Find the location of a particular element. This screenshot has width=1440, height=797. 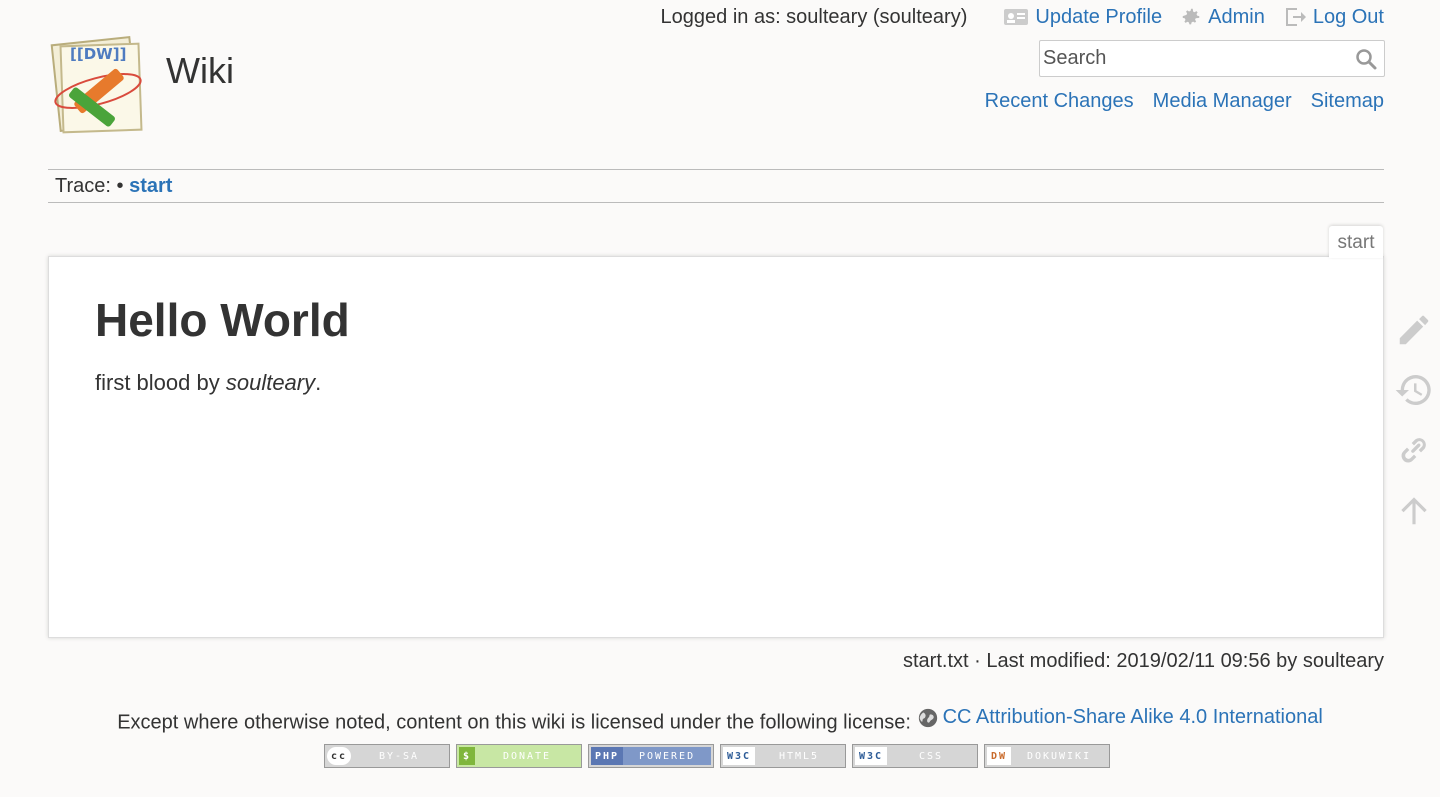

update-profile-label: Update Profile is located at coordinates (1098, 17).